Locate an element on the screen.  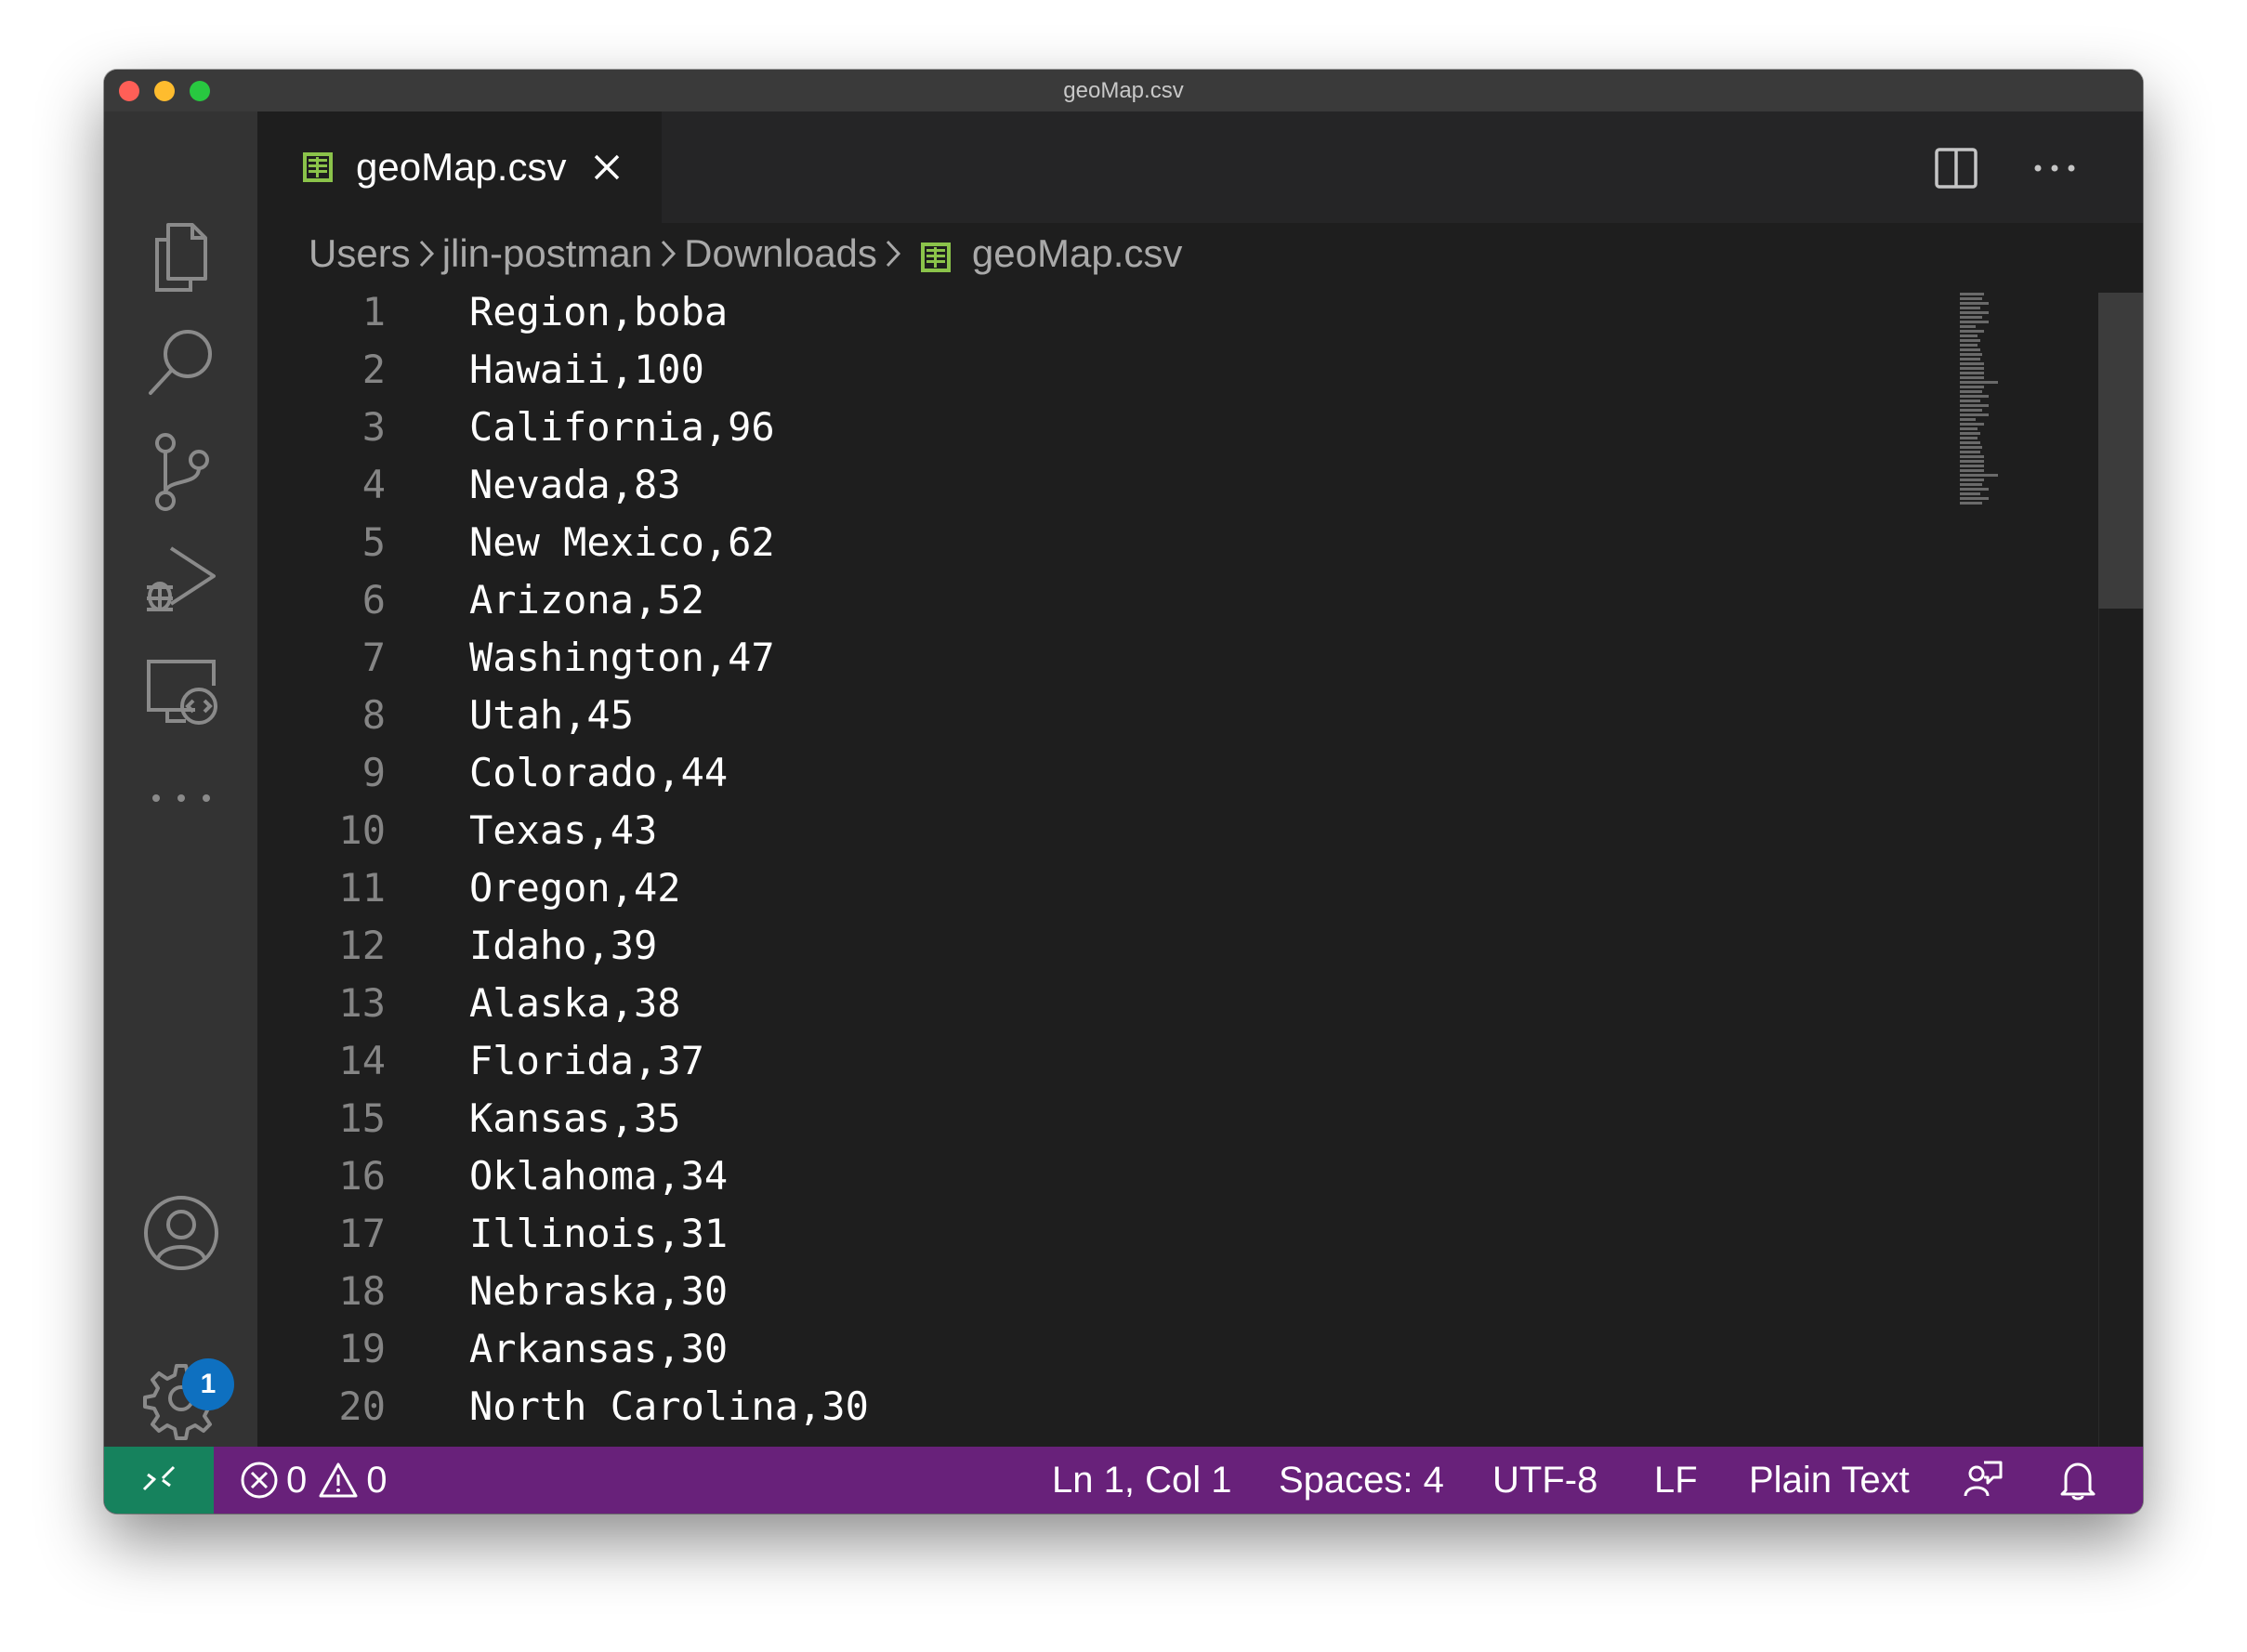
line-text: Nebraska,30 is located at coordinates (599, 1291).